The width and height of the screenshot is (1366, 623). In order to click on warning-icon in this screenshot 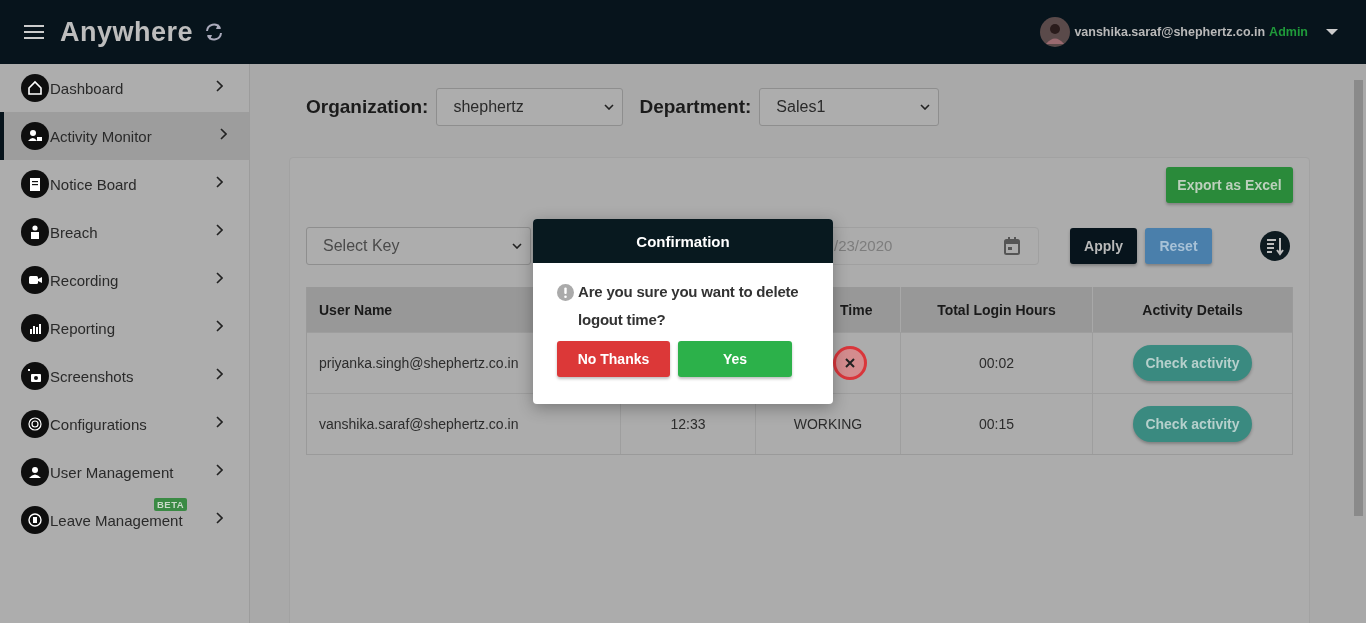, I will do `click(565, 292)`.